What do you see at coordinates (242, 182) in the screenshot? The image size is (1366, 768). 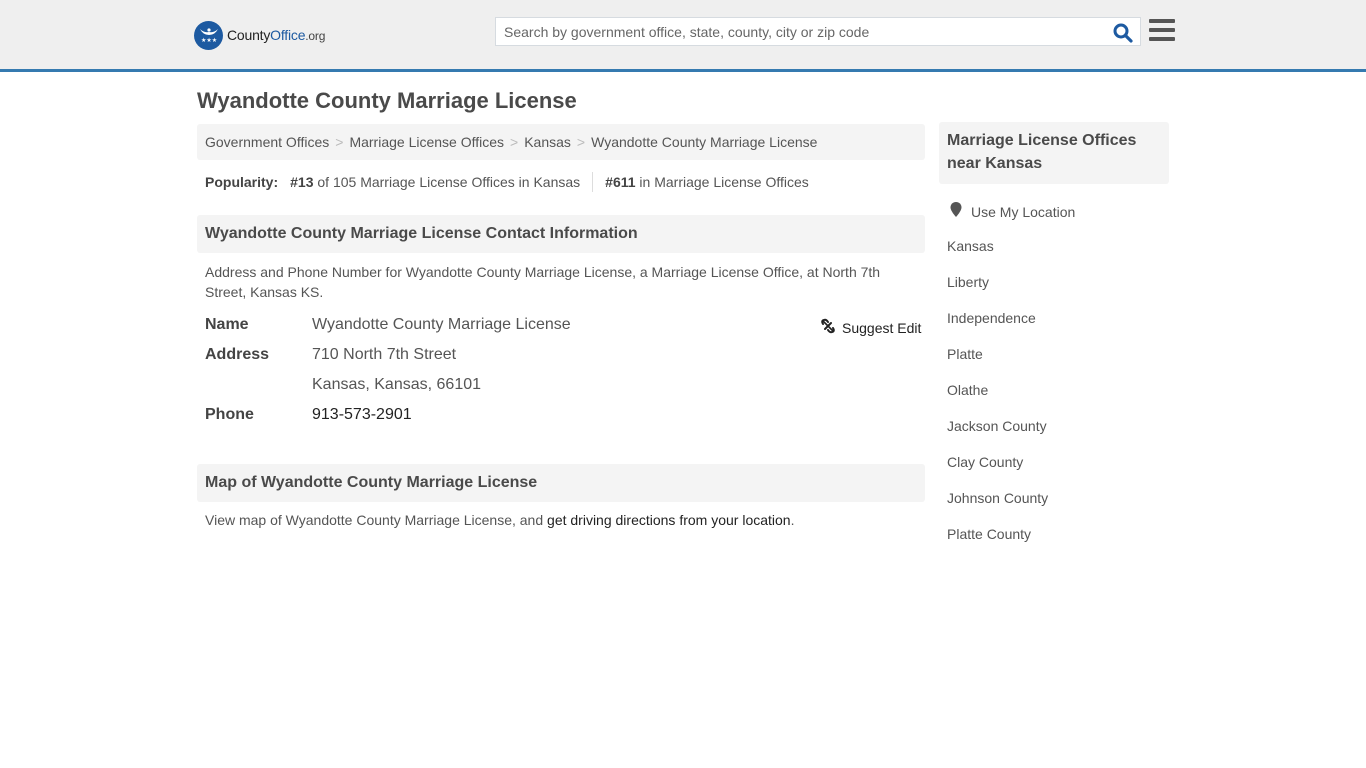 I see `popularity-label: Popularity:` at bounding box center [242, 182].